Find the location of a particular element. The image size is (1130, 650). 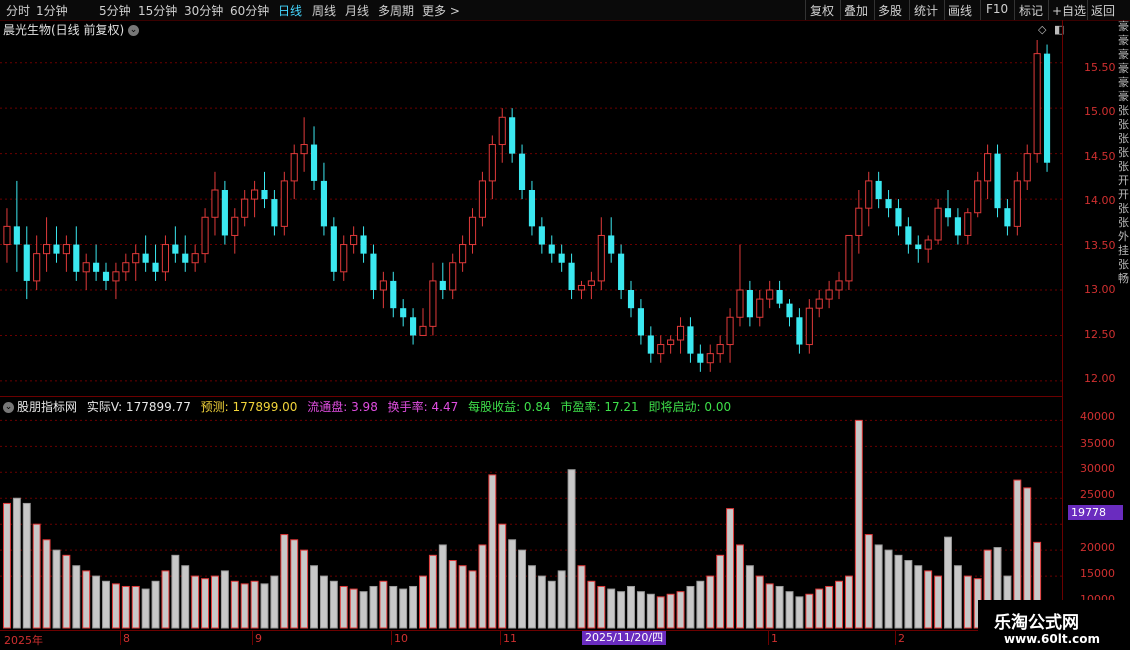

stock-title-bar: 晨光生物(日线 前复权) ⌄ is located at coordinates (70, 30).